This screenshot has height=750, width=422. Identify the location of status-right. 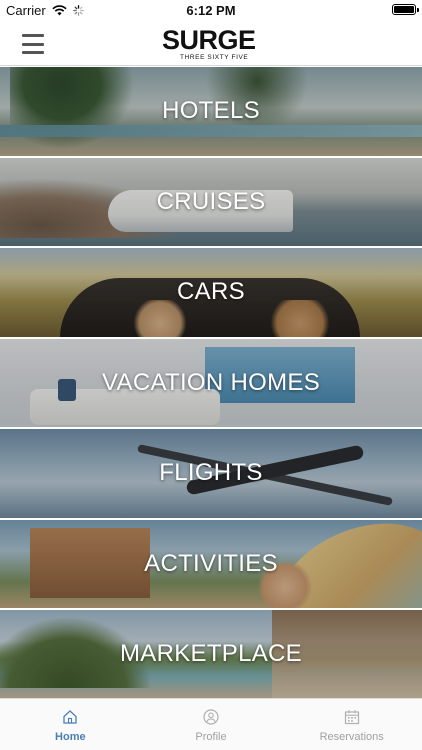
(405, 9).